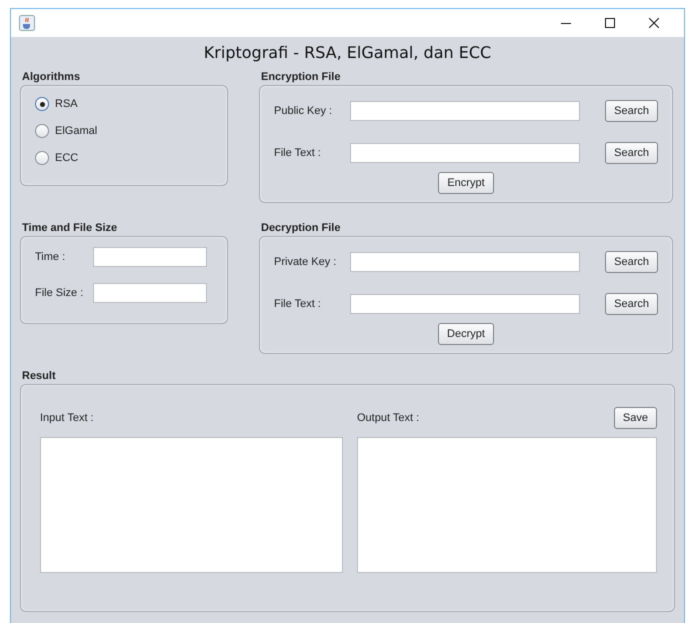 This screenshot has width=686, height=623. I want to click on area-label: Input Text :, so click(67, 418).